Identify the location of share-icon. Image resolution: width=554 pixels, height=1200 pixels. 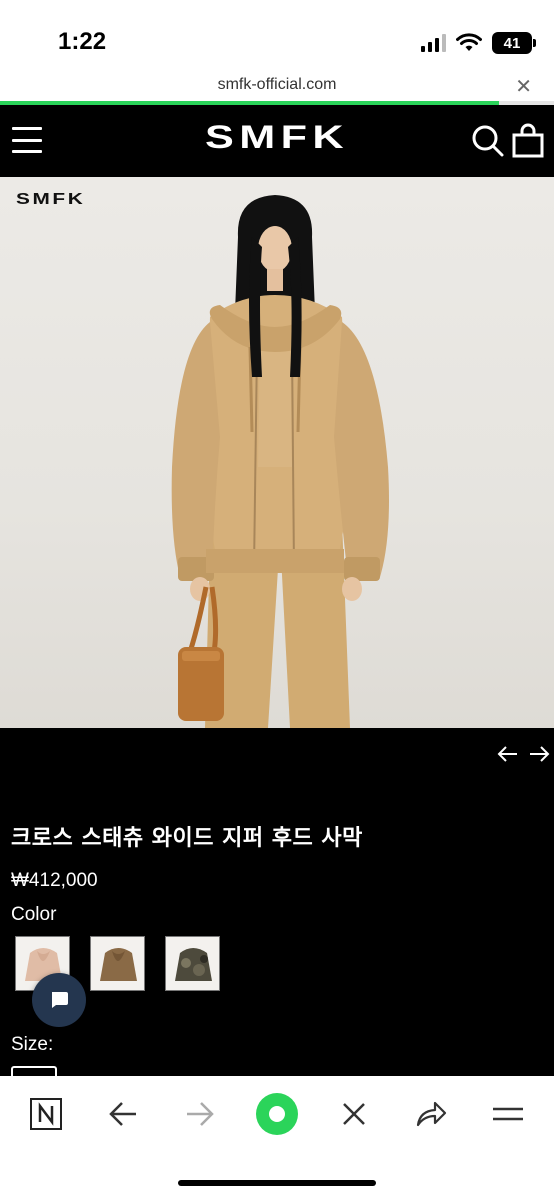
(431, 1114).